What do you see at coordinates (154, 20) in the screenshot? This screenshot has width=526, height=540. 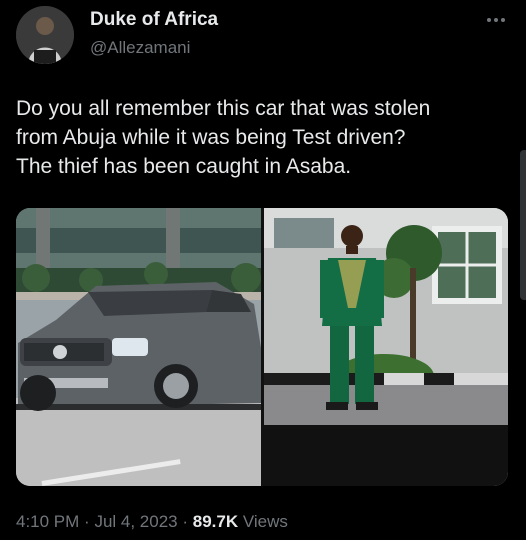 I see `author-name: Duke of Africa` at bounding box center [154, 20].